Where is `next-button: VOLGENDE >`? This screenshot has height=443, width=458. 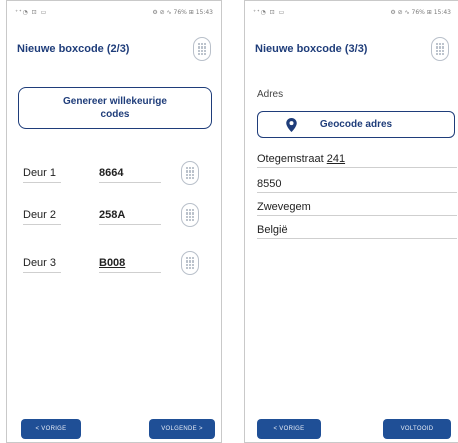
next-button: VOLGENDE > is located at coordinates (182, 429).